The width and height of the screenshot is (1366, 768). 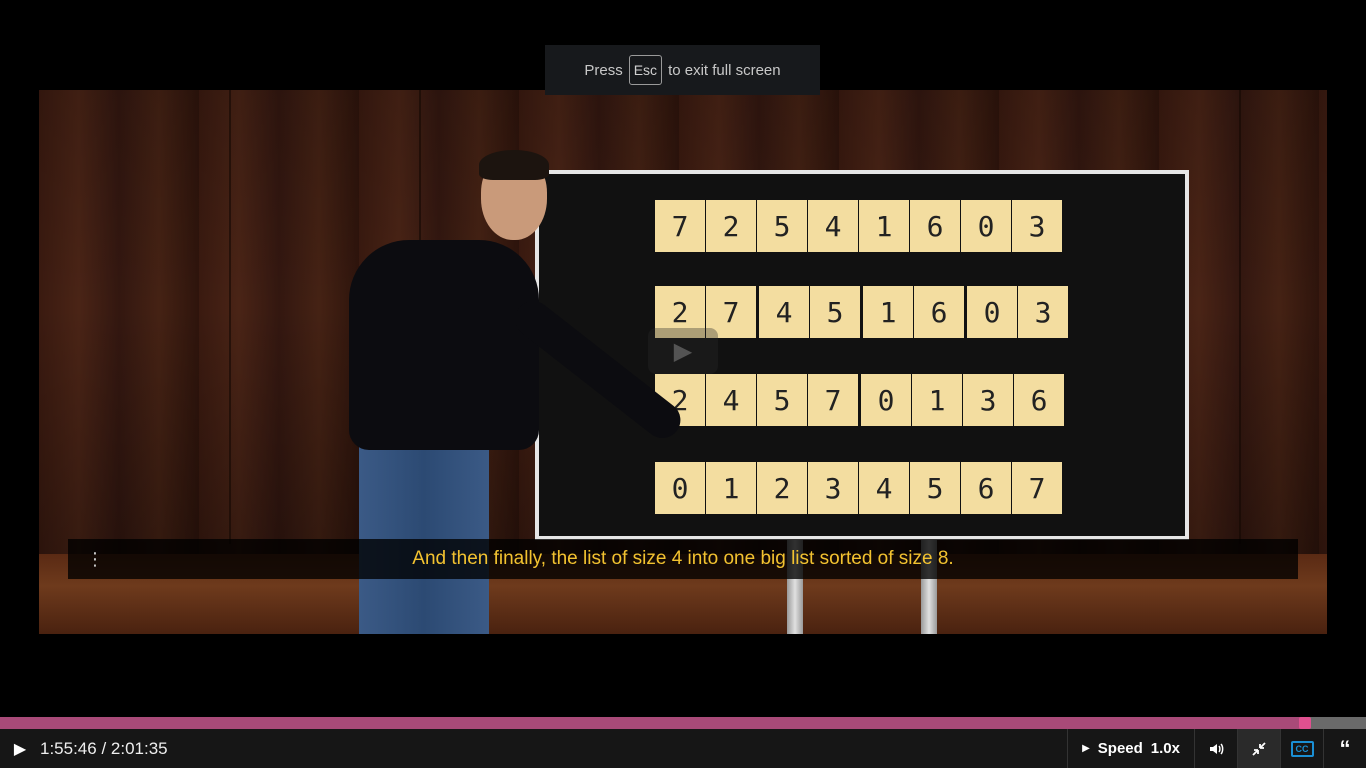 I want to click on speed-value: 1.0x, so click(x=1165, y=748).